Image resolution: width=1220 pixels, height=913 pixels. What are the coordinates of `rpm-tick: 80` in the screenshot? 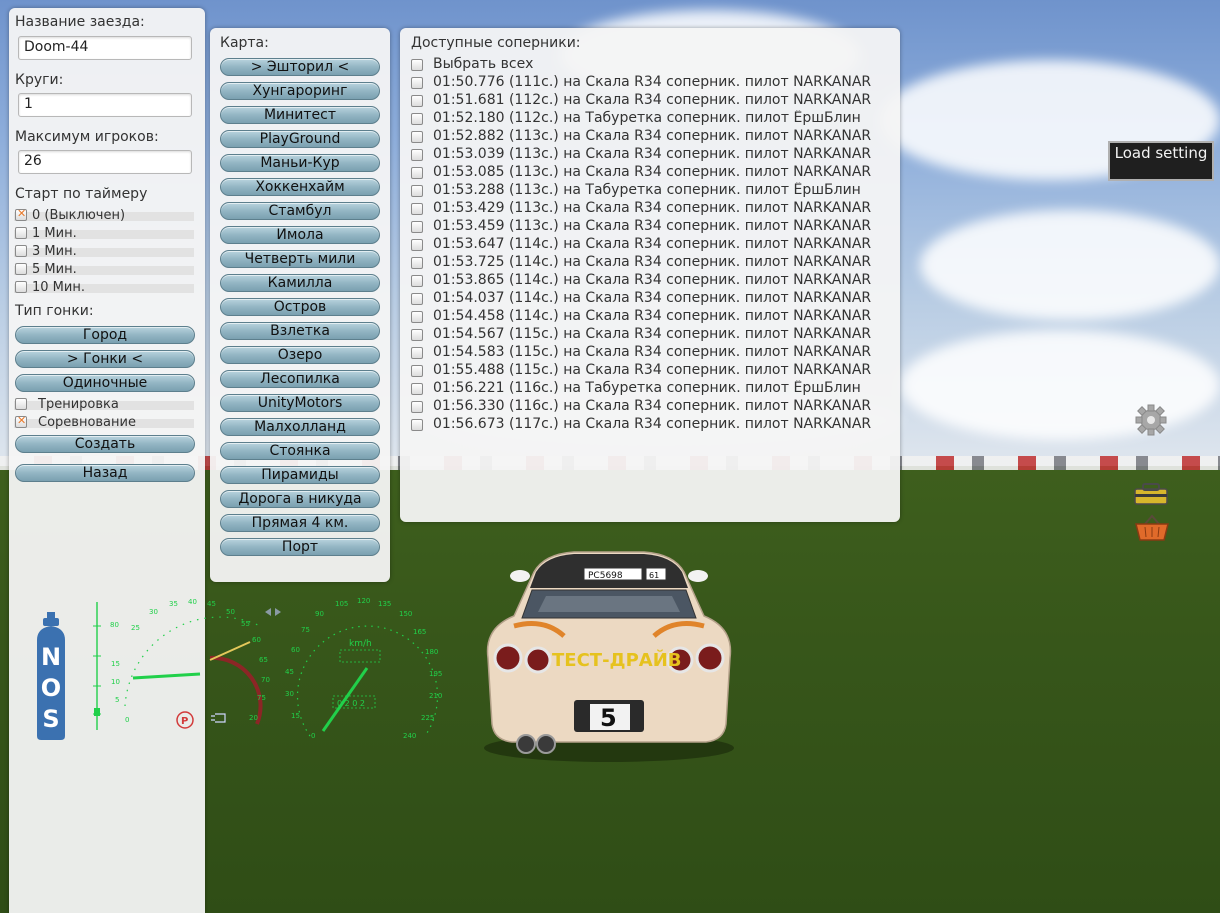 It's located at (114, 625).